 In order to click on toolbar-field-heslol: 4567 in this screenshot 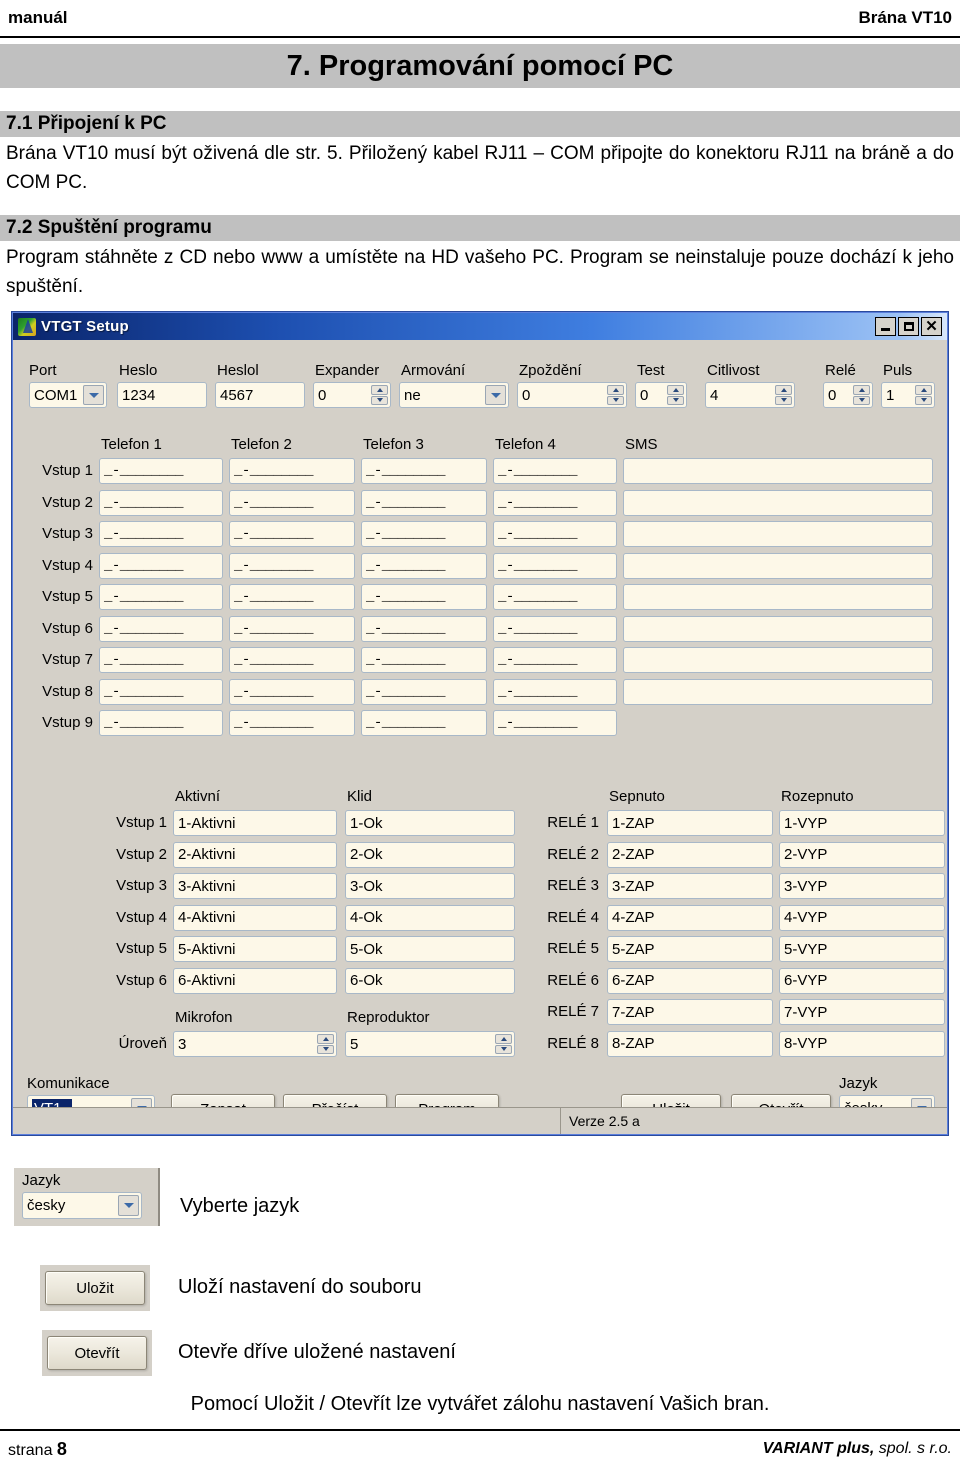, I will do `click(260, 395)`.